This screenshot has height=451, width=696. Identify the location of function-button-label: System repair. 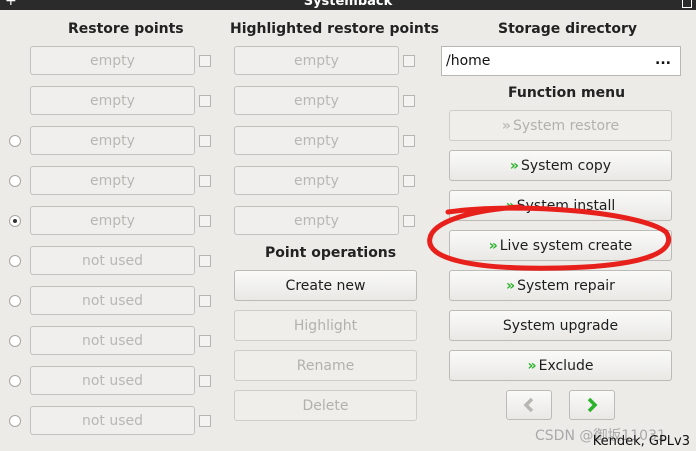
(566, 285).